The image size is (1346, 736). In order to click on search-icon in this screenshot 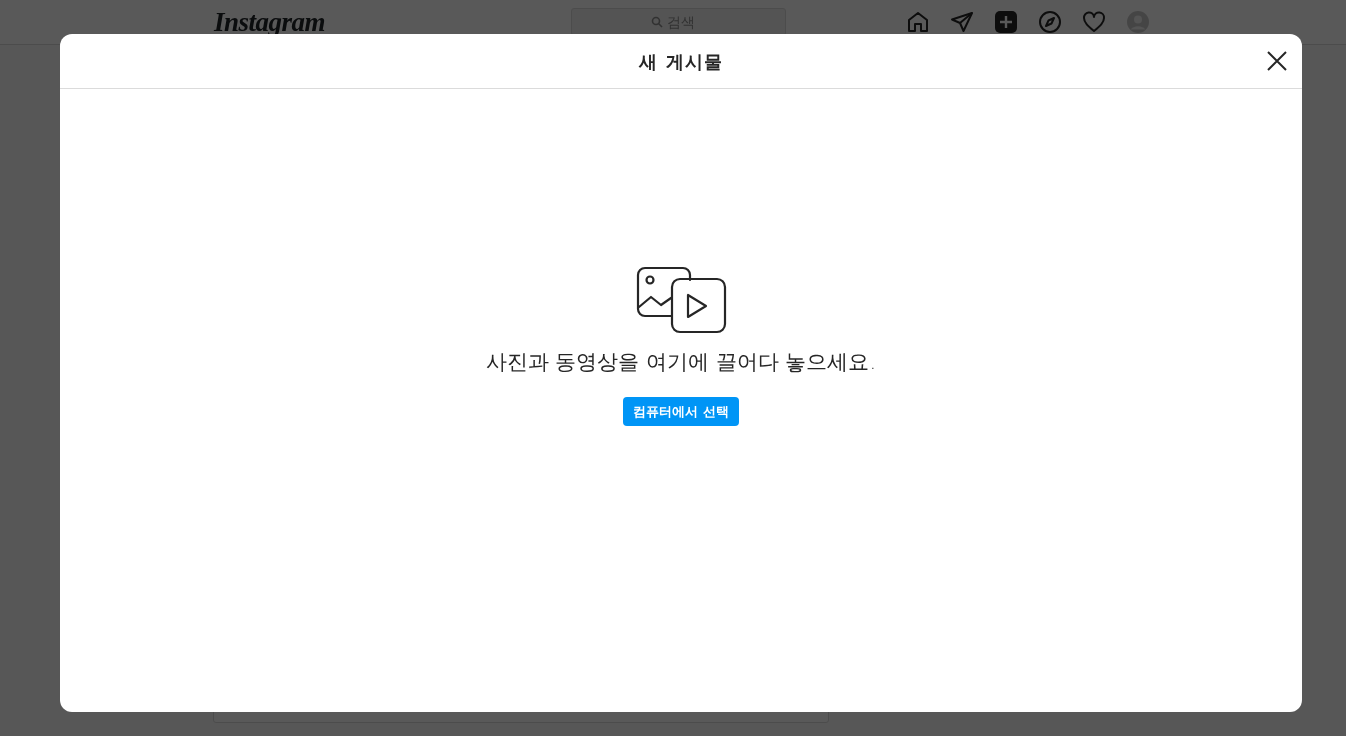, I will do `click(657, 22)`.